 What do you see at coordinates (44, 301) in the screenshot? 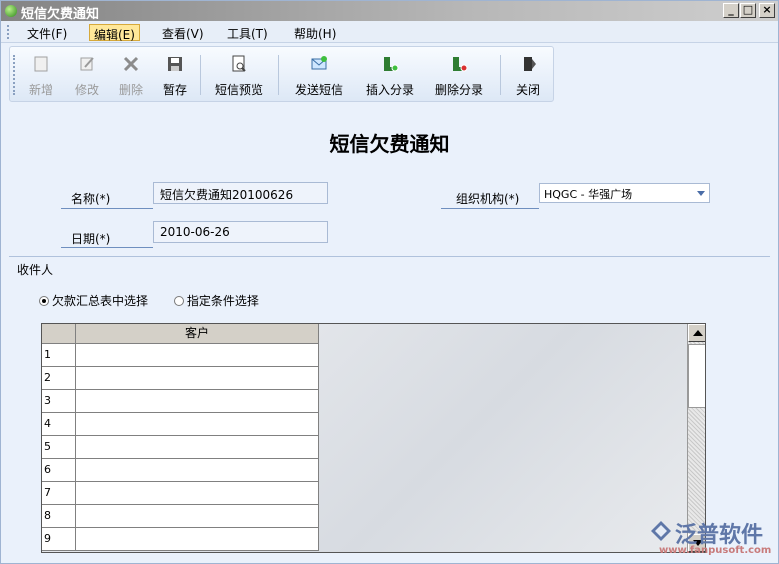
I see `radio-selected-icon` at bounding box center [44, 301].